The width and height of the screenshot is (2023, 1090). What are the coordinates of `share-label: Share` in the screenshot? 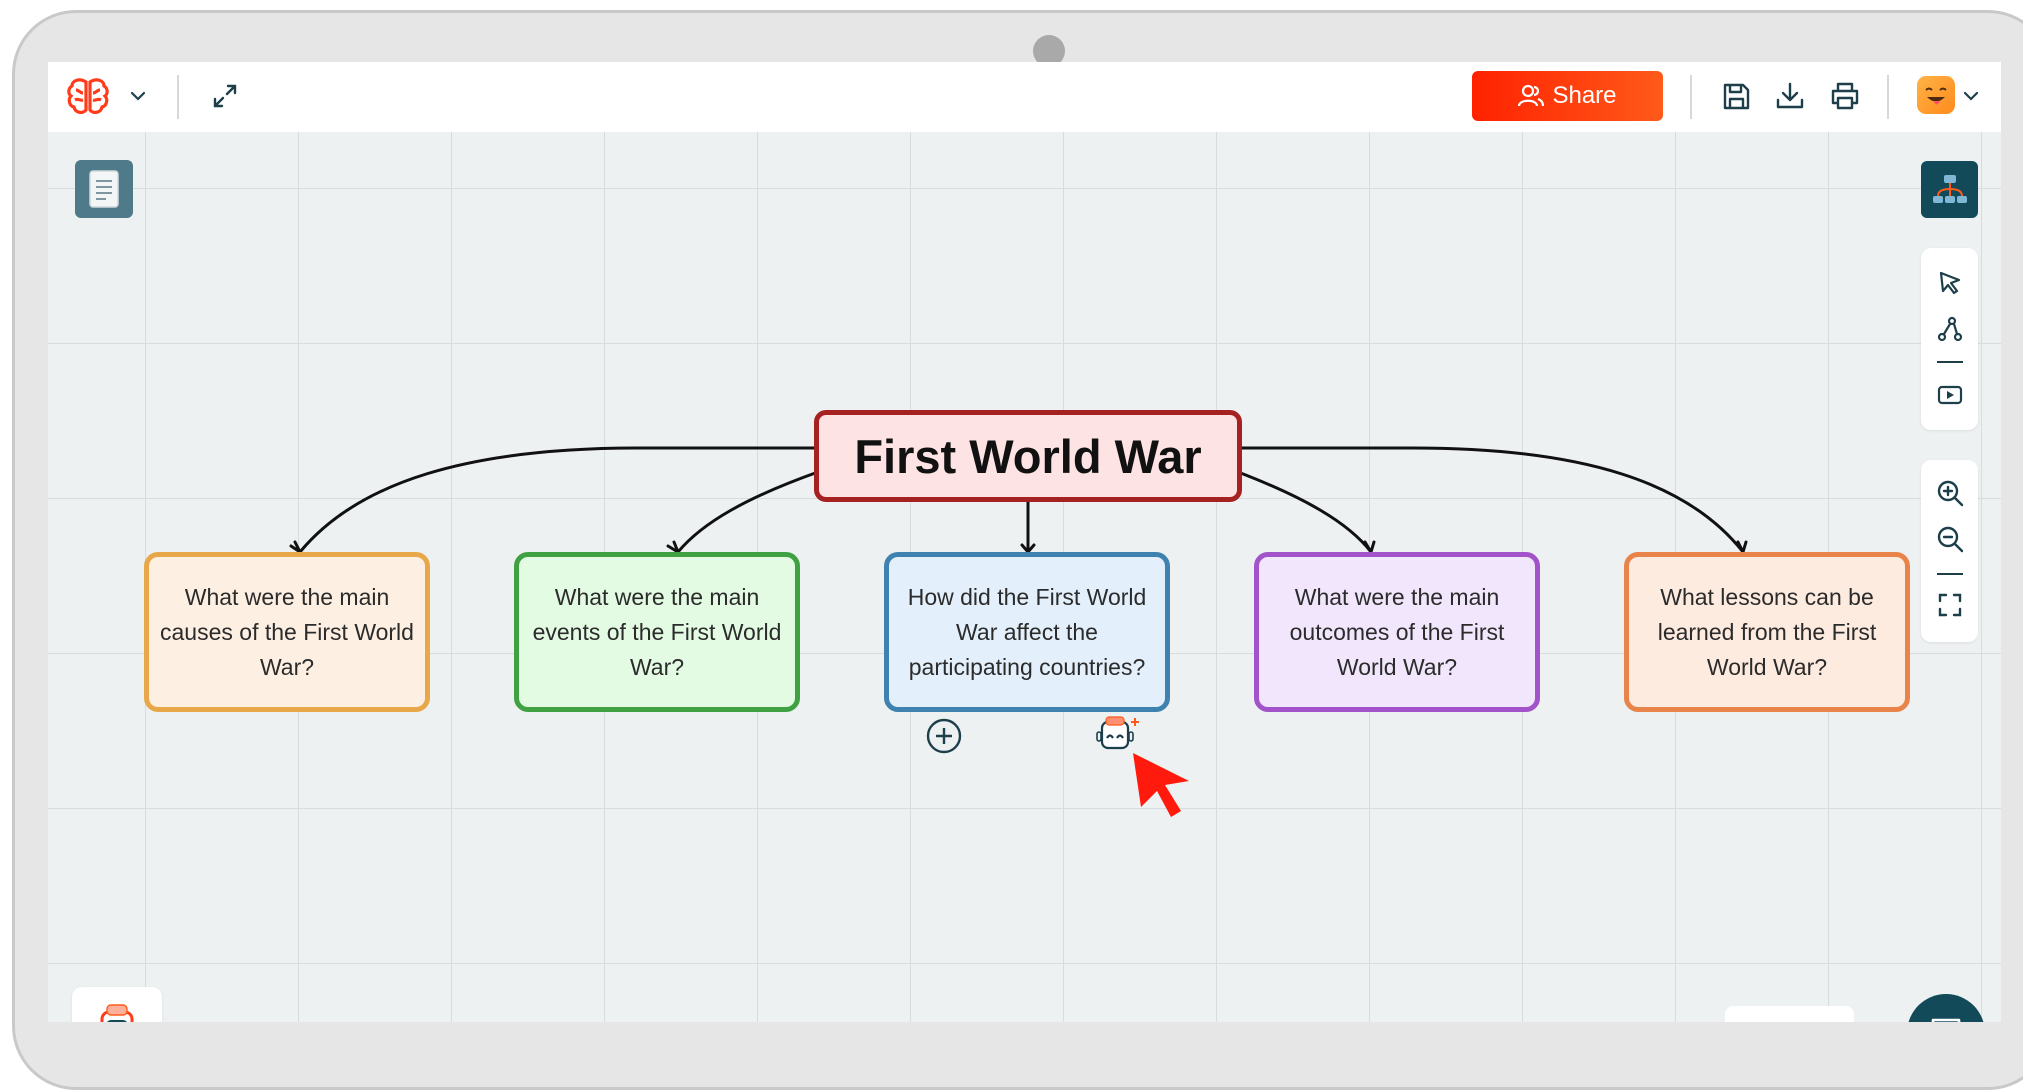 It's located at (1584, 95).